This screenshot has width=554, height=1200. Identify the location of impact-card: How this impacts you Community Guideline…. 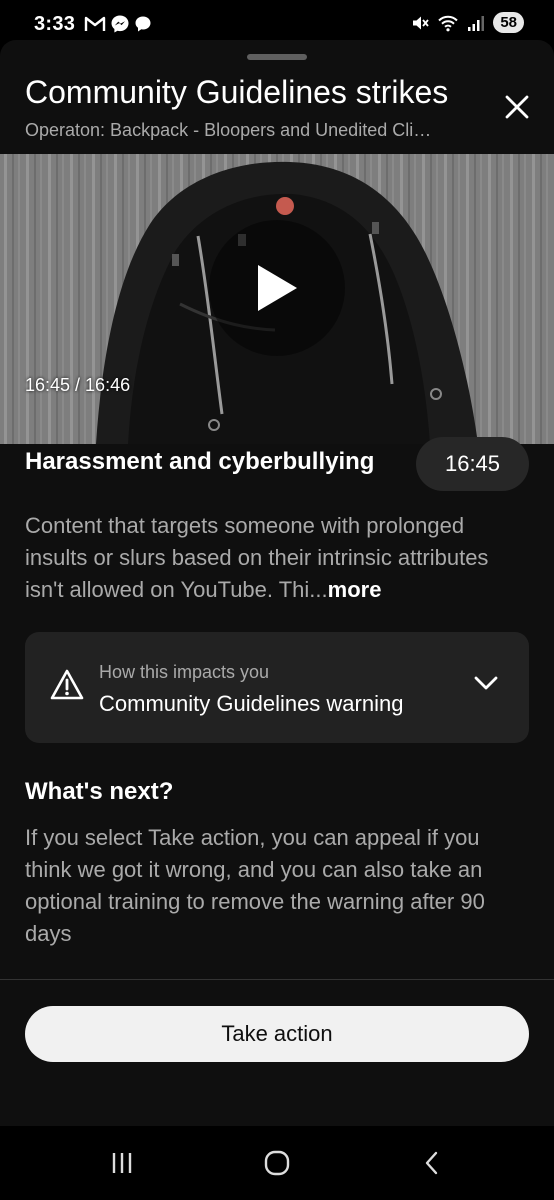
(277, 687).